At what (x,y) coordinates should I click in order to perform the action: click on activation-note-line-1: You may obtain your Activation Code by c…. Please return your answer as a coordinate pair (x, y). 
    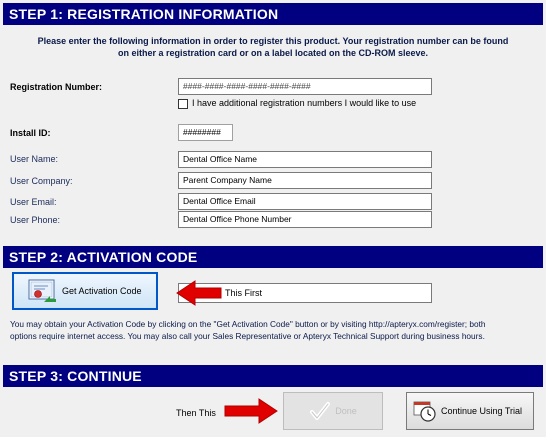
    Looking at the image, I should click on (248, 324).